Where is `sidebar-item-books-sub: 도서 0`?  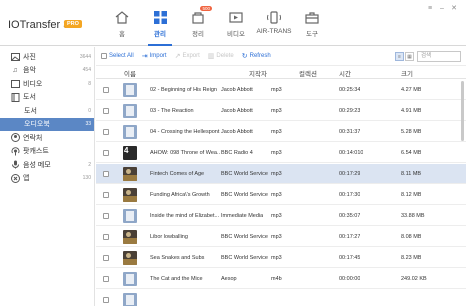 sidebar-item-books-sub: 도서 0 is located at coordinates (47, 111).